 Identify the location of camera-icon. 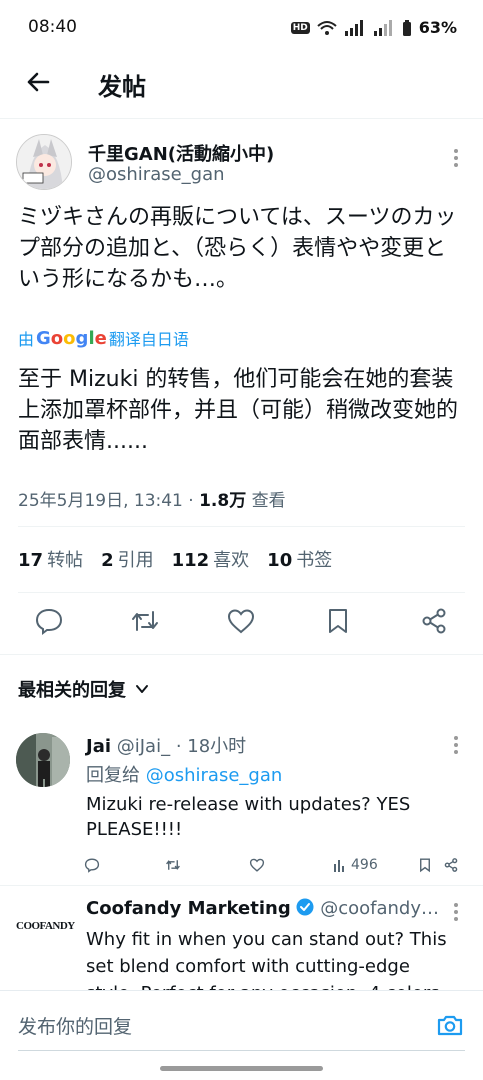
(450, 1025).